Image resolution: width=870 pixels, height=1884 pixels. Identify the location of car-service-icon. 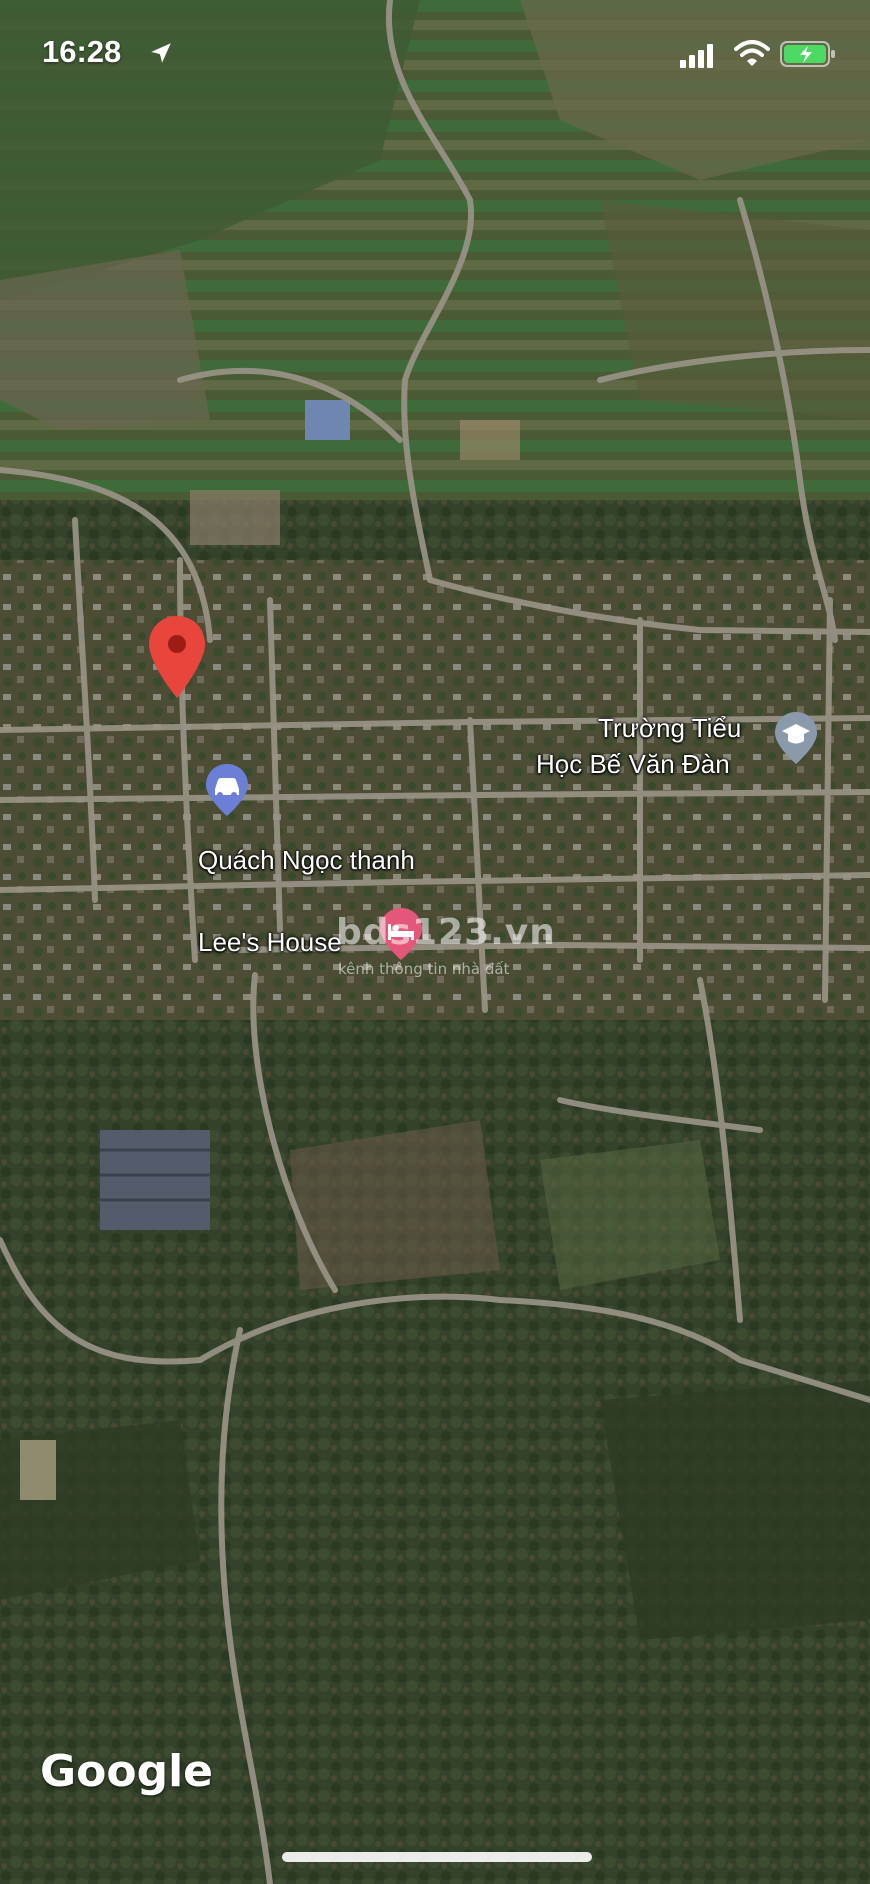
(227, 790).